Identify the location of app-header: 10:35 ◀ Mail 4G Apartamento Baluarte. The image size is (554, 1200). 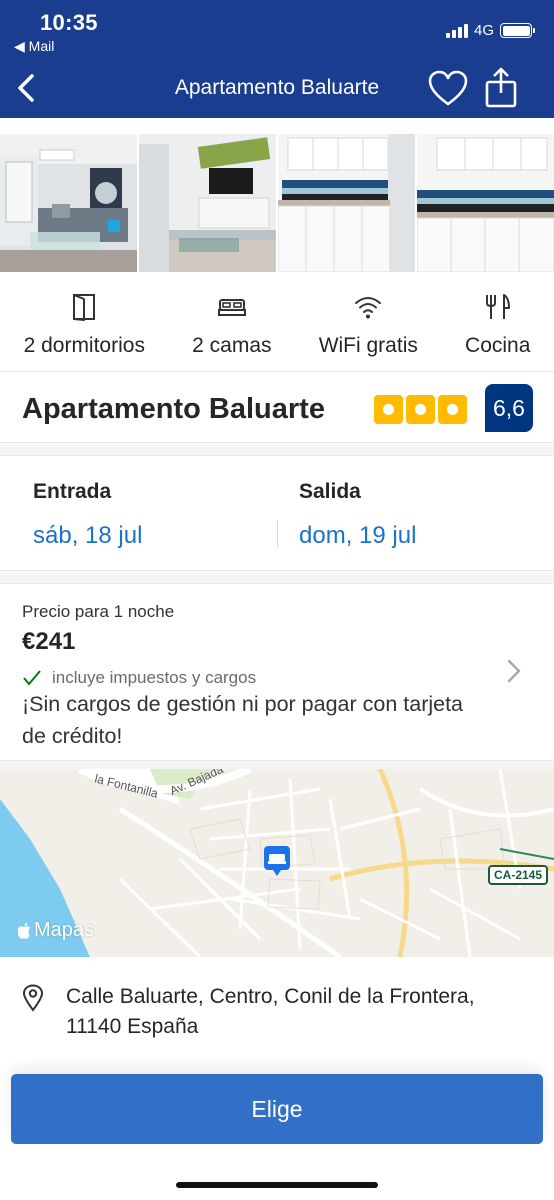
(277, 59).